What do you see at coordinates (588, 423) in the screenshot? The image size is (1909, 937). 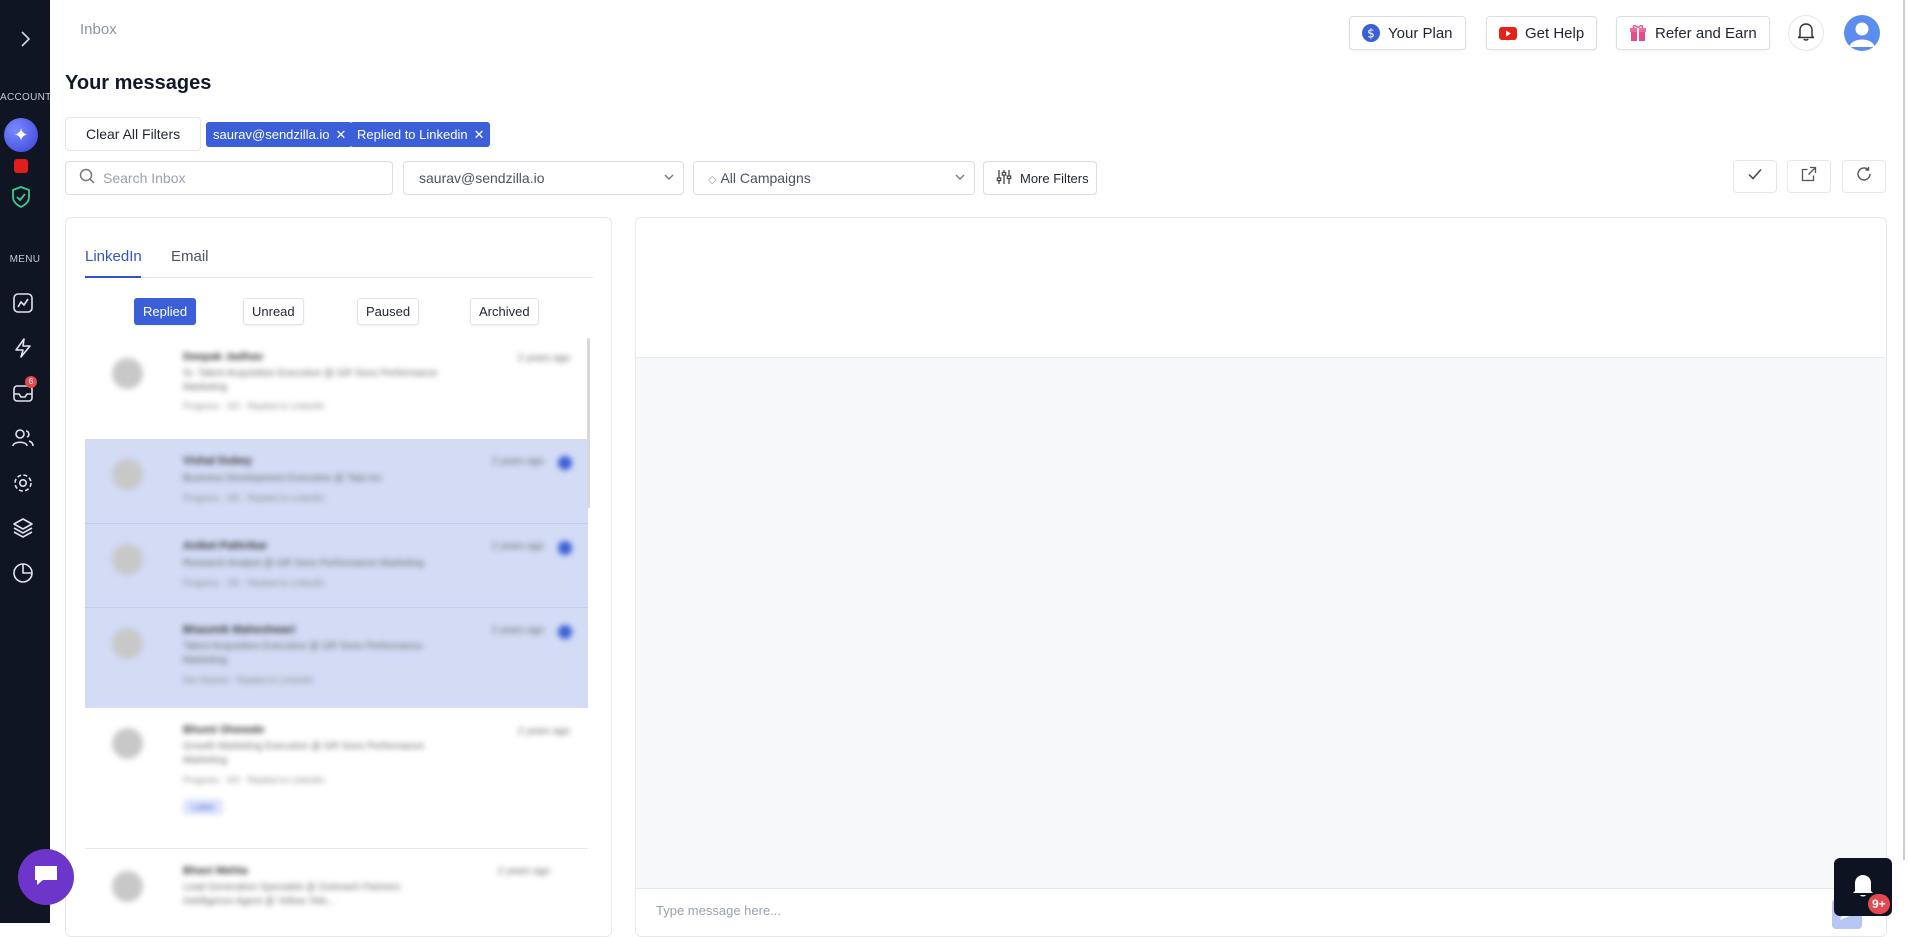 I see `list-scrollbar` at bounding box center [588, 423].